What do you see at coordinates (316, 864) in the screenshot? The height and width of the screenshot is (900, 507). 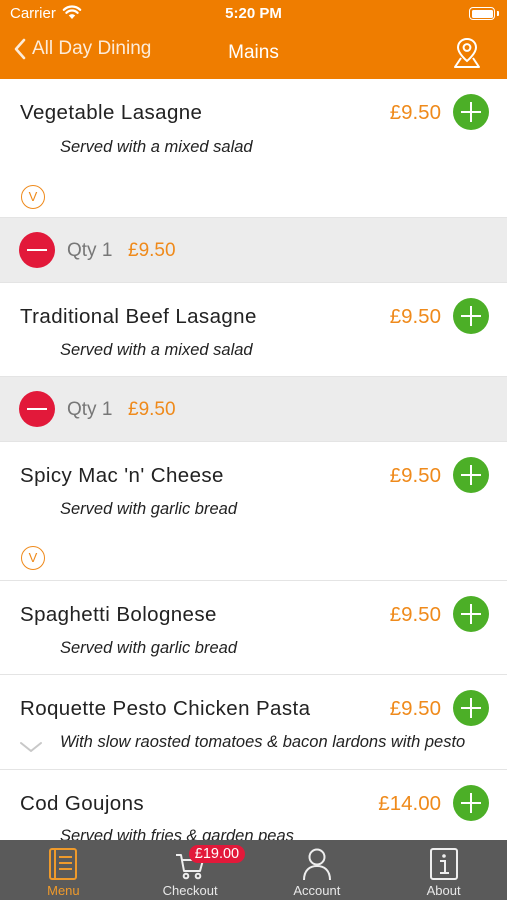 I see `user-icon` at bounding box center [316, 864].